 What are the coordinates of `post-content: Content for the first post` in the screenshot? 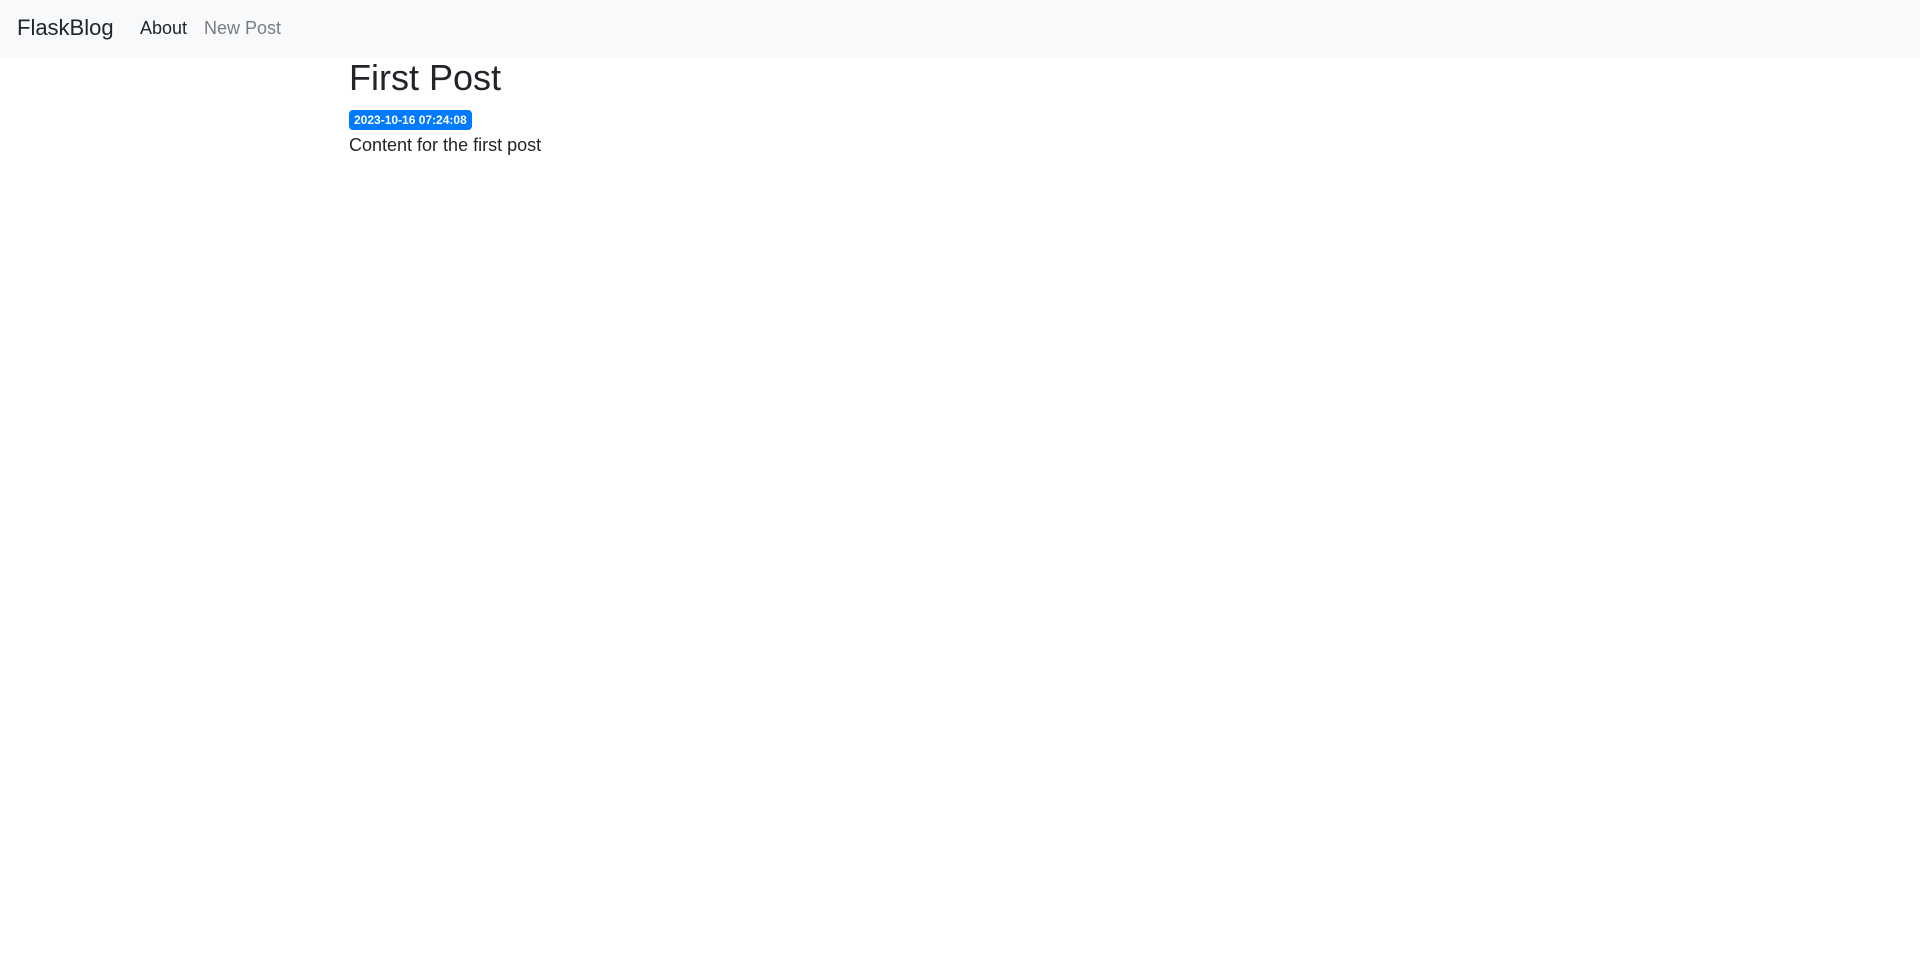 It's located at (445, 145).